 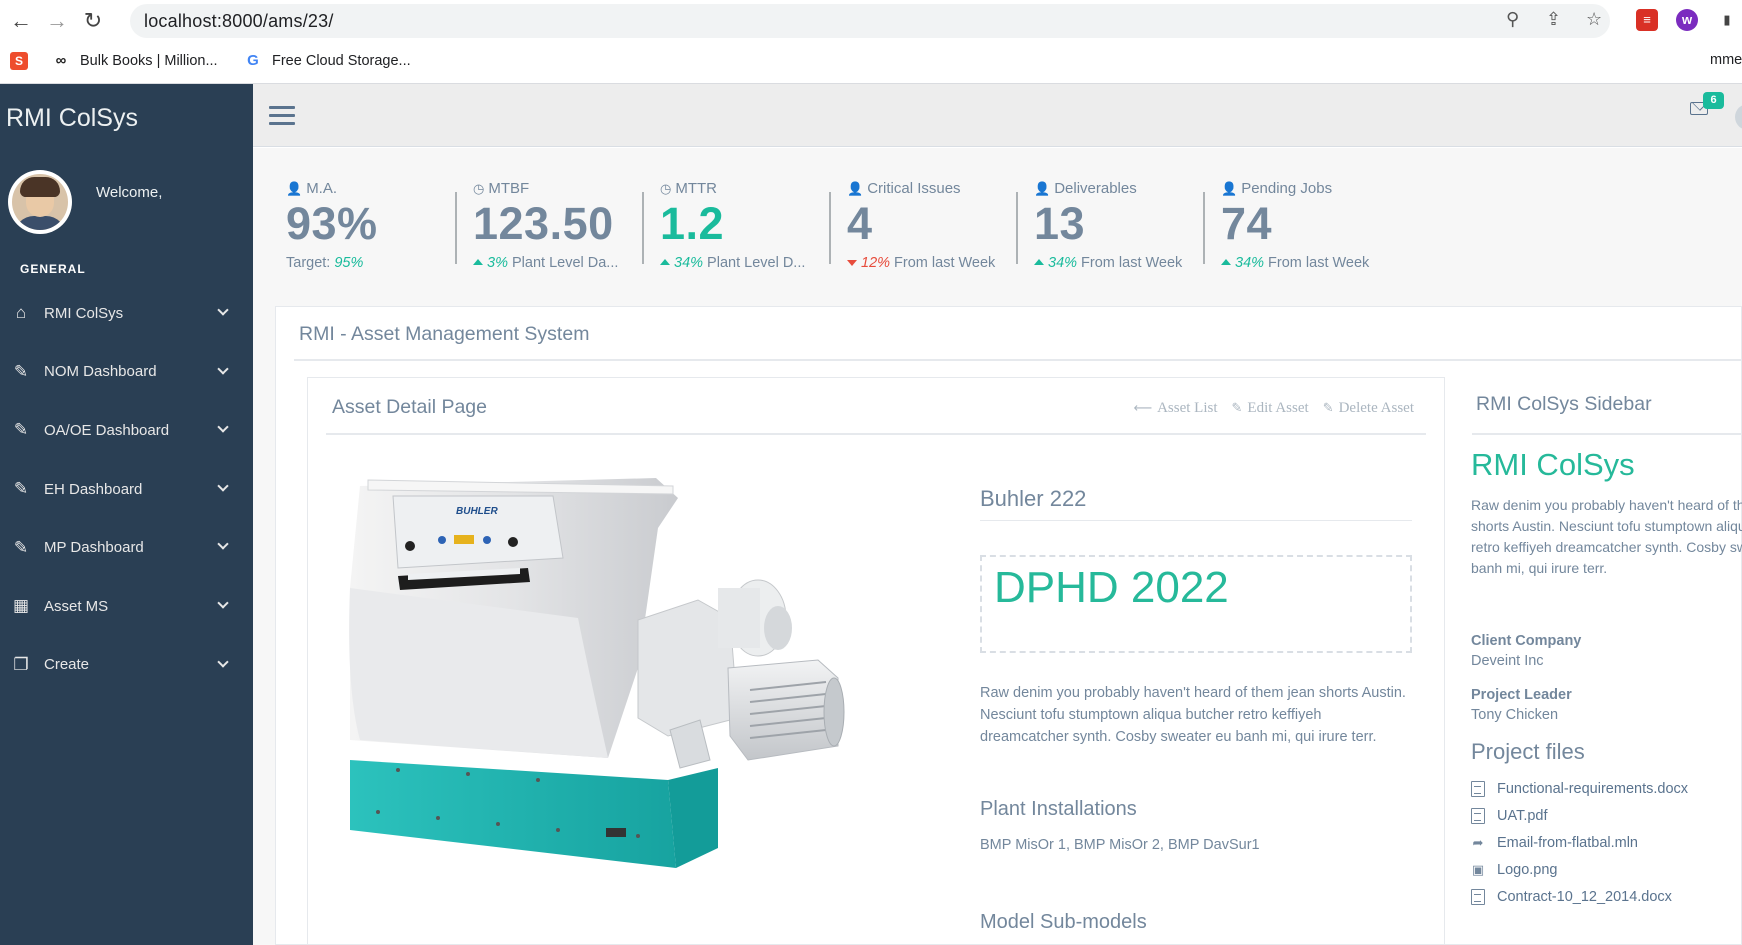 I want to click on tile-label: M.A., so click(x=322, y=188).